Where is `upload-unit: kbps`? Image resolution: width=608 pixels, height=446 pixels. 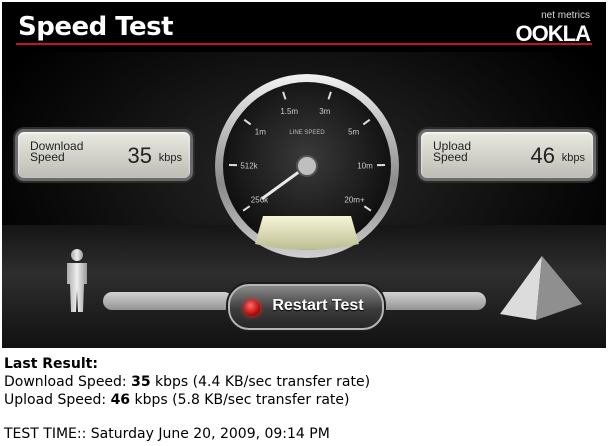
upload-unit: kbps is located at coordinates (573, 158).